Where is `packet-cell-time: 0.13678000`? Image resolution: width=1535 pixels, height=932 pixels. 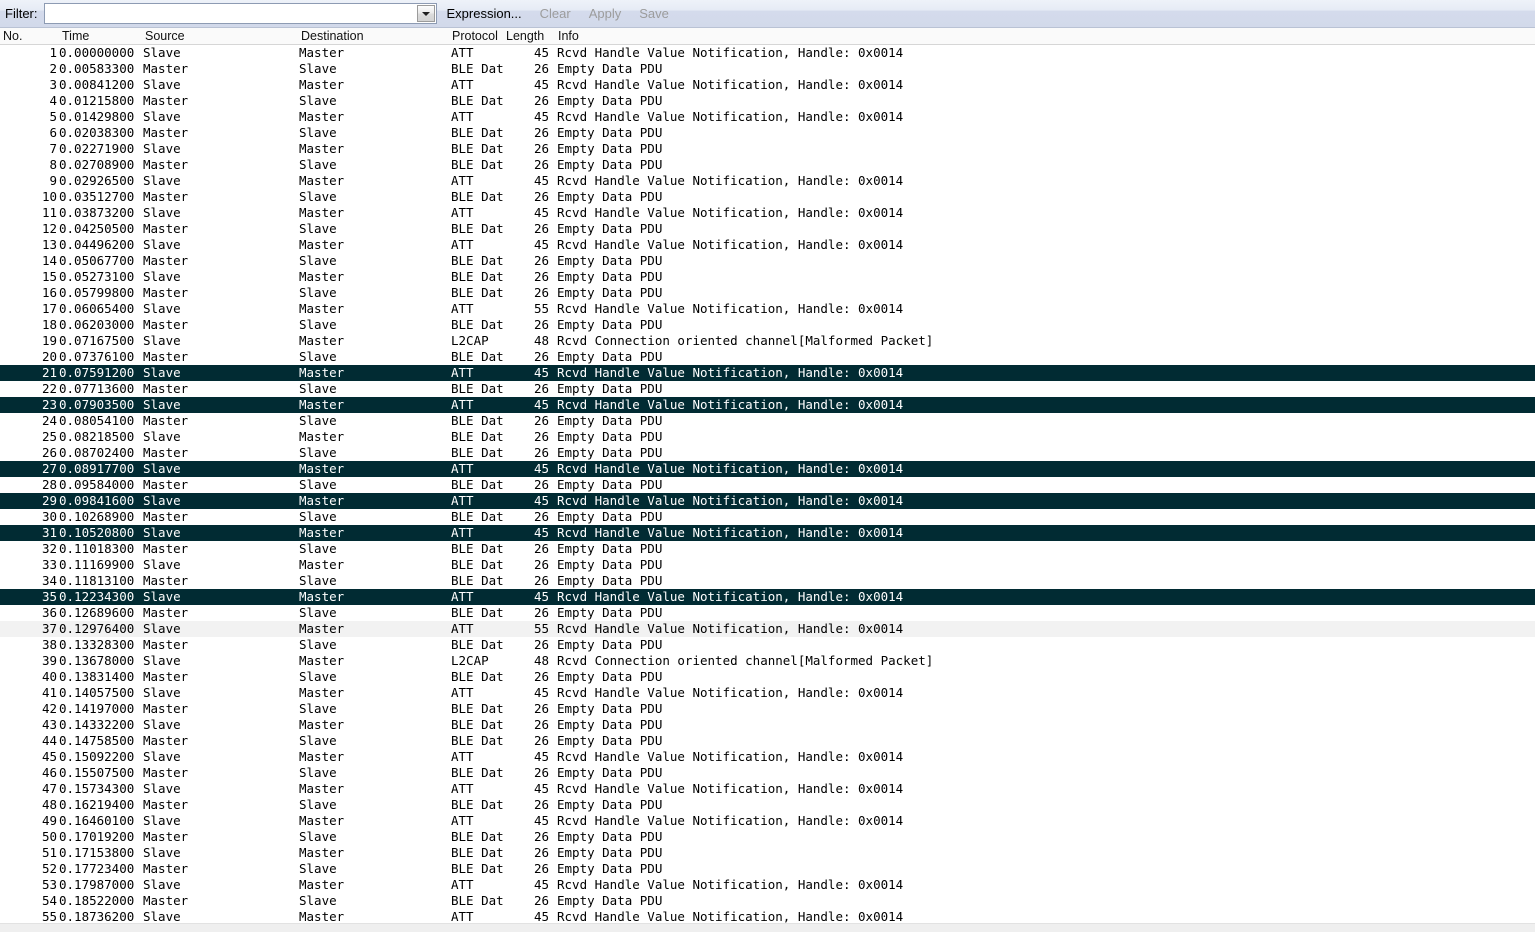
packet-cell-time: 0.13678000 is located at coordinates (97, 660).